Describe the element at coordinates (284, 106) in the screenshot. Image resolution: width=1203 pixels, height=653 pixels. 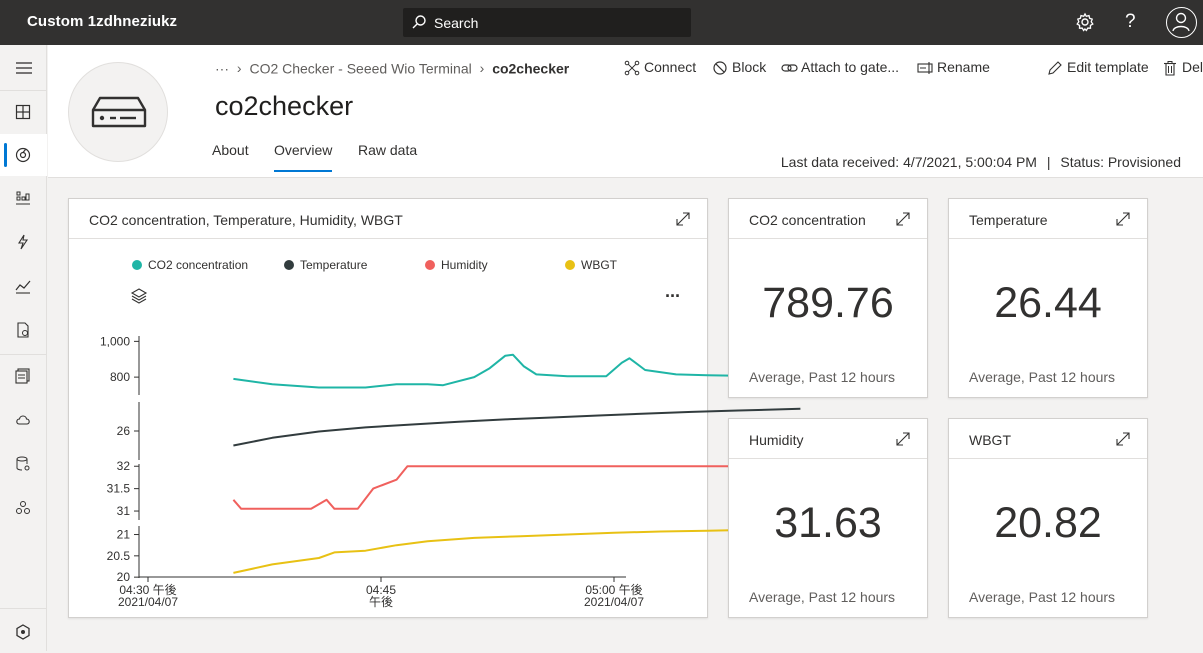
I see `page-title: co2checker` at that location.